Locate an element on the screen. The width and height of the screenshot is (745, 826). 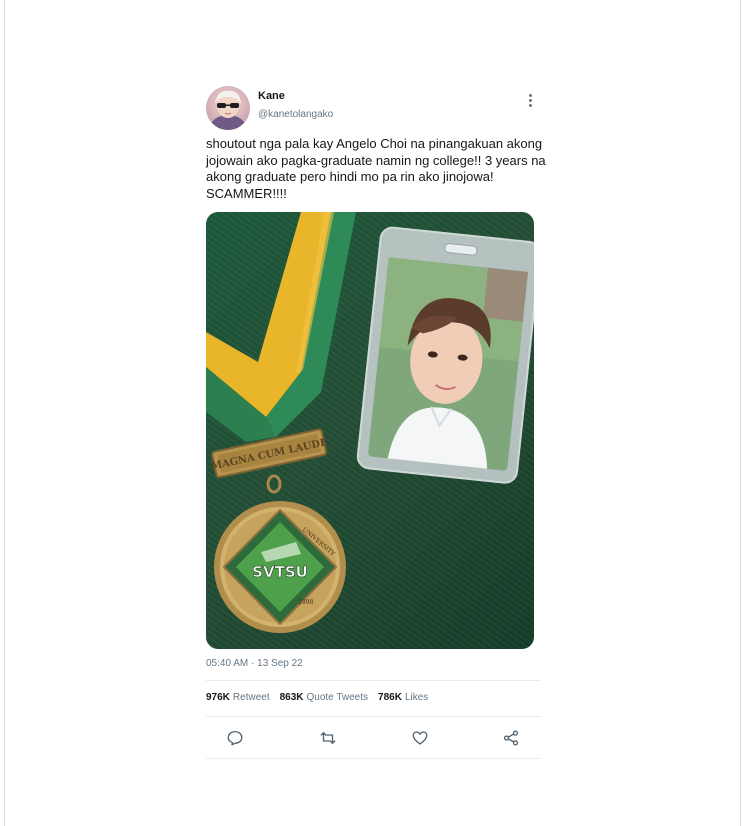
like-button is located at coordinates (420, 738).